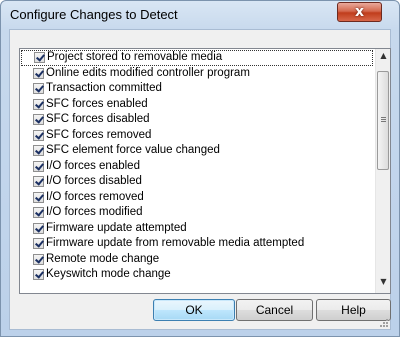  What do you see at coordinates (198, 136) in the screenshot?
I see `checklist-item: SFC forces removed` at bounding box center [198, 136].